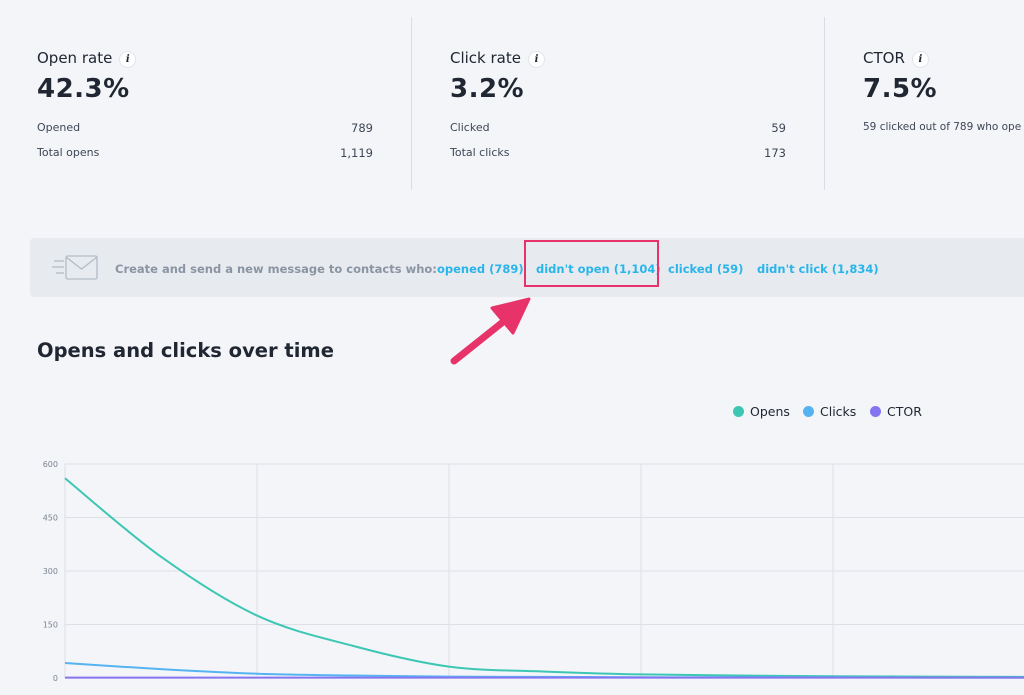 This screenshot has height=695, width=1024. I want to click on total-opens-label: Total opens, so click(68, 152).